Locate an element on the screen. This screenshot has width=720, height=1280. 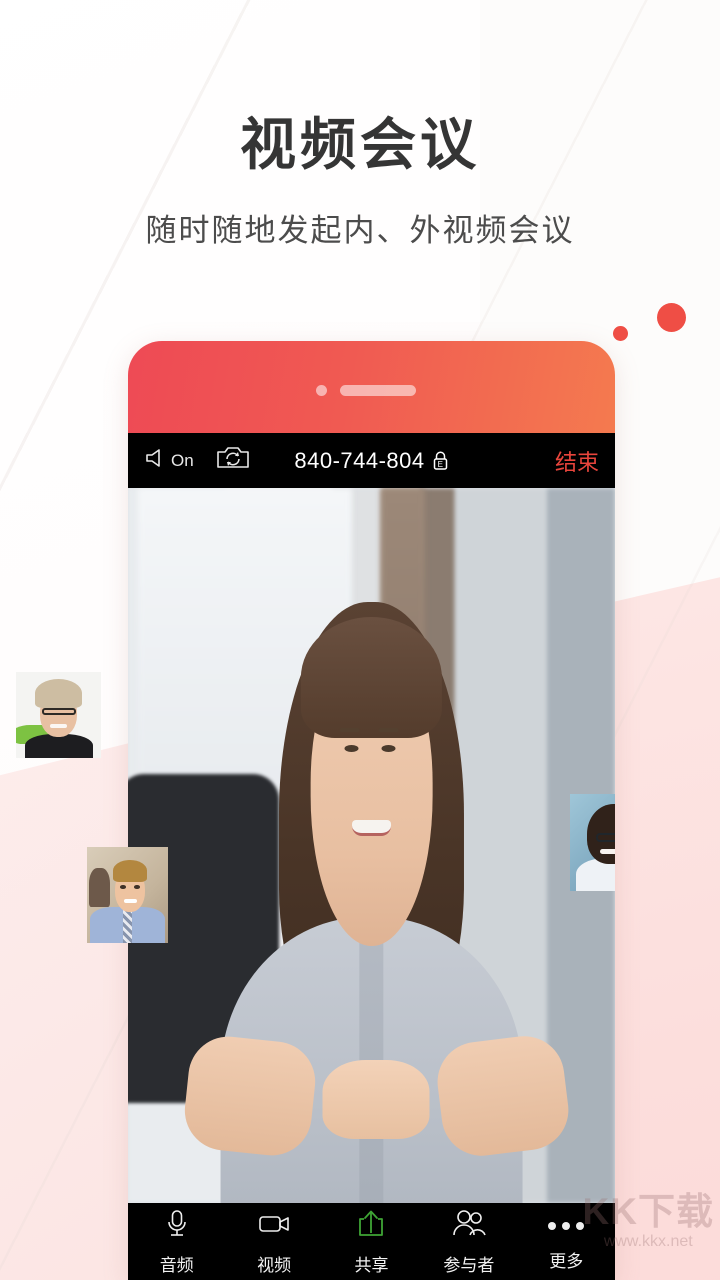
decor-dot-large is located at coordinates (671, 317).